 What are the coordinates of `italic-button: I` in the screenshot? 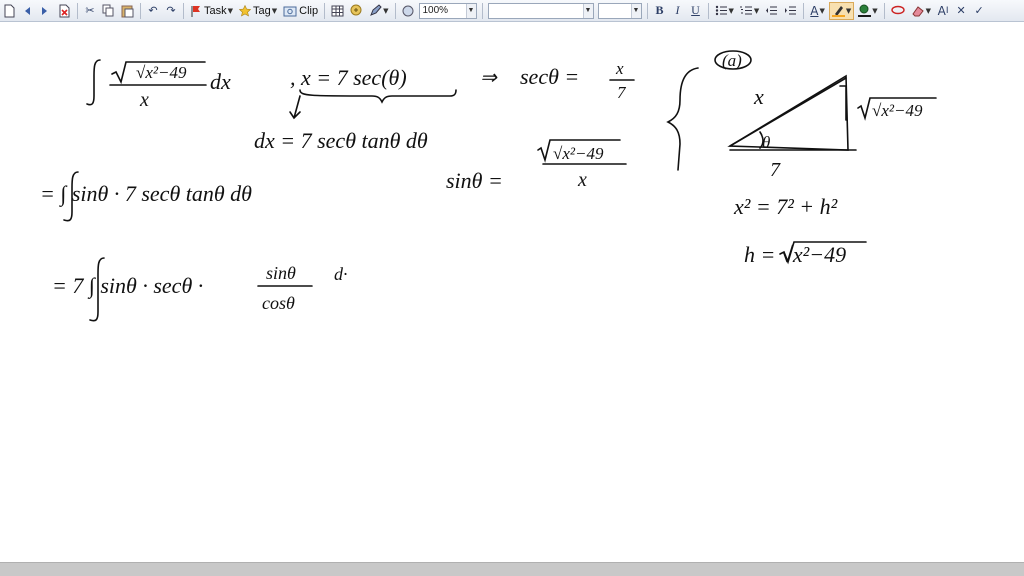 It's located at (678, 11).